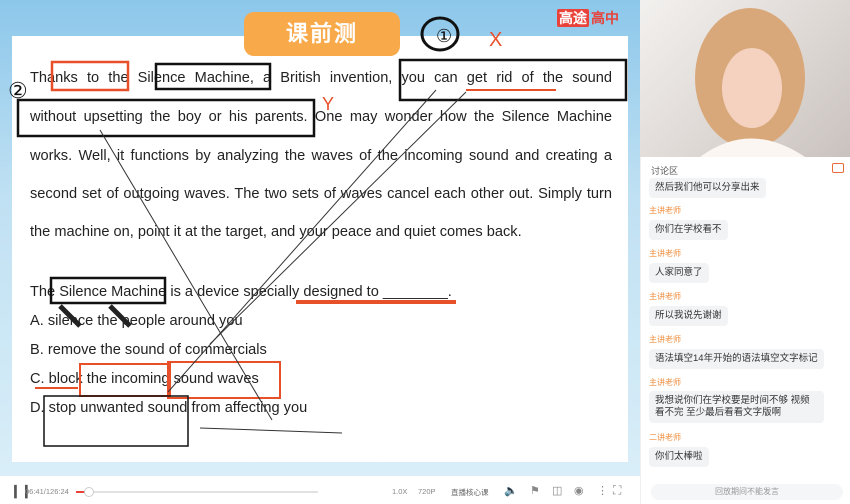  What do you see at coordinates (736, 351) in the screenshot?
I see `chat-message: 主讲老师 语法填空14年开始的语法填空文字标记` at bounding box center [736, 351].